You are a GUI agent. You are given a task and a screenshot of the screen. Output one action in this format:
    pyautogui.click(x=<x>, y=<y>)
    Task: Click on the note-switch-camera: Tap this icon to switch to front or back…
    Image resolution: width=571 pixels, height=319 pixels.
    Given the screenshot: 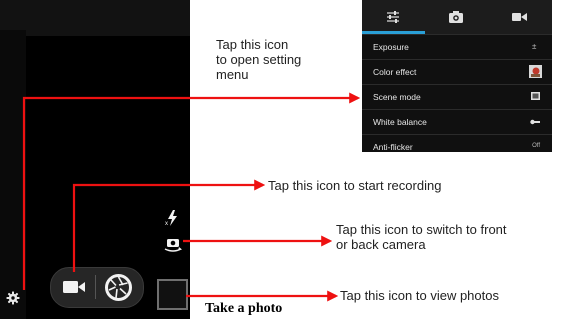 What is the action you would take?
    pyautogui.click(x=421, y=237)
    